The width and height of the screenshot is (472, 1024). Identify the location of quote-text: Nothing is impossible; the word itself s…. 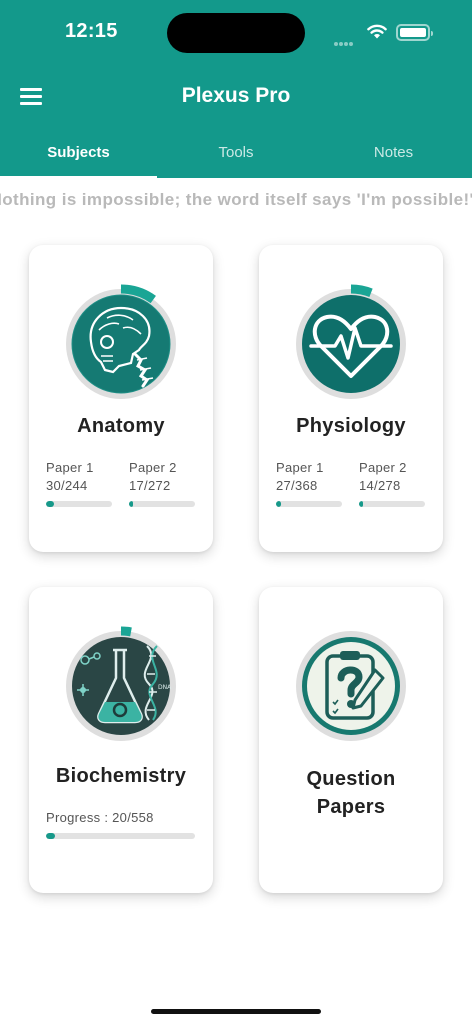
(236, 199).